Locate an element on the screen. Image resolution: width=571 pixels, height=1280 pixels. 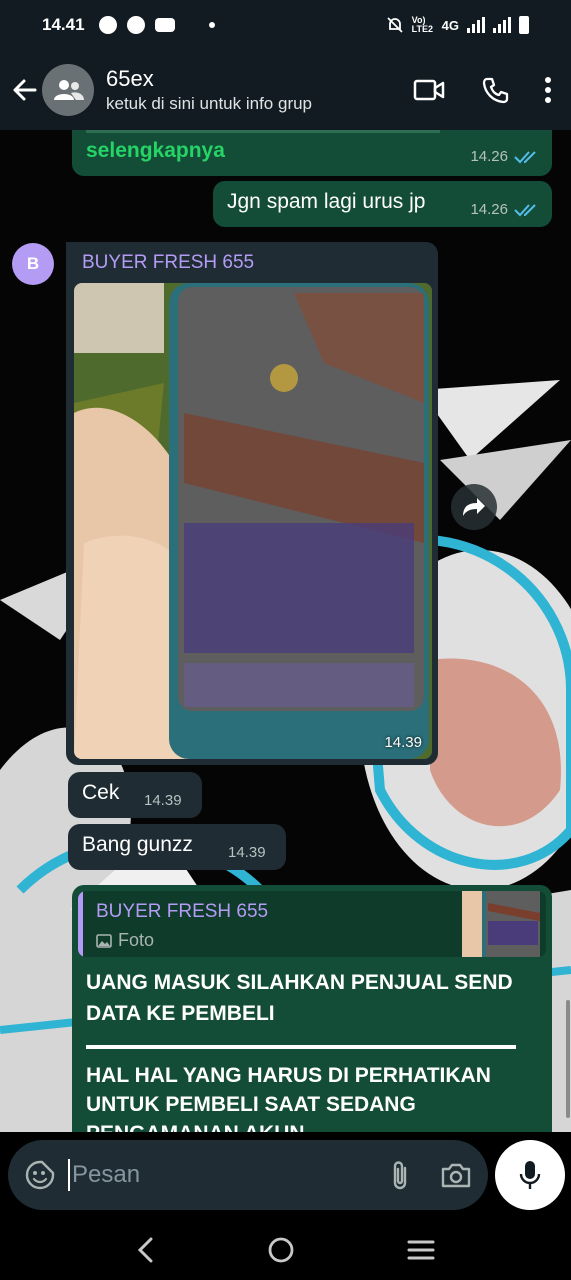
battery-icon is located at coordinates (524, 25).